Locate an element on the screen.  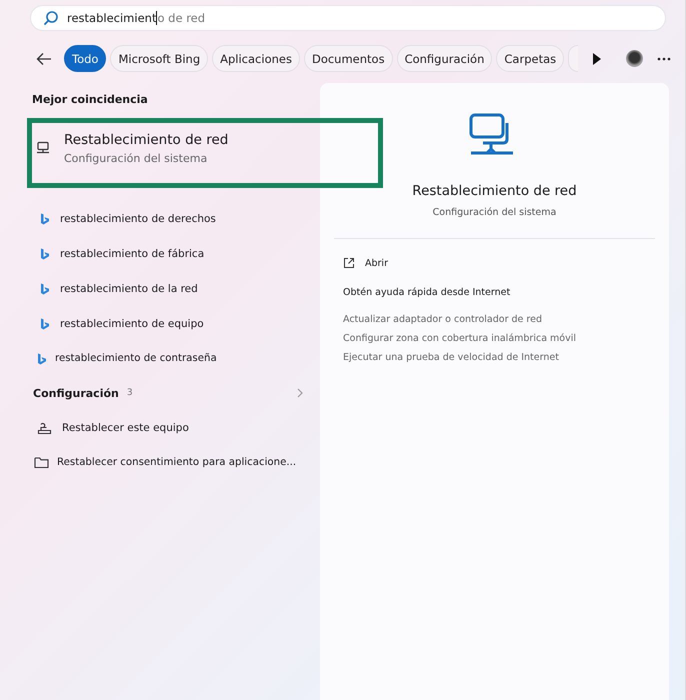
filter-tab: Aplicaciones is located at coordinates (256, 58).